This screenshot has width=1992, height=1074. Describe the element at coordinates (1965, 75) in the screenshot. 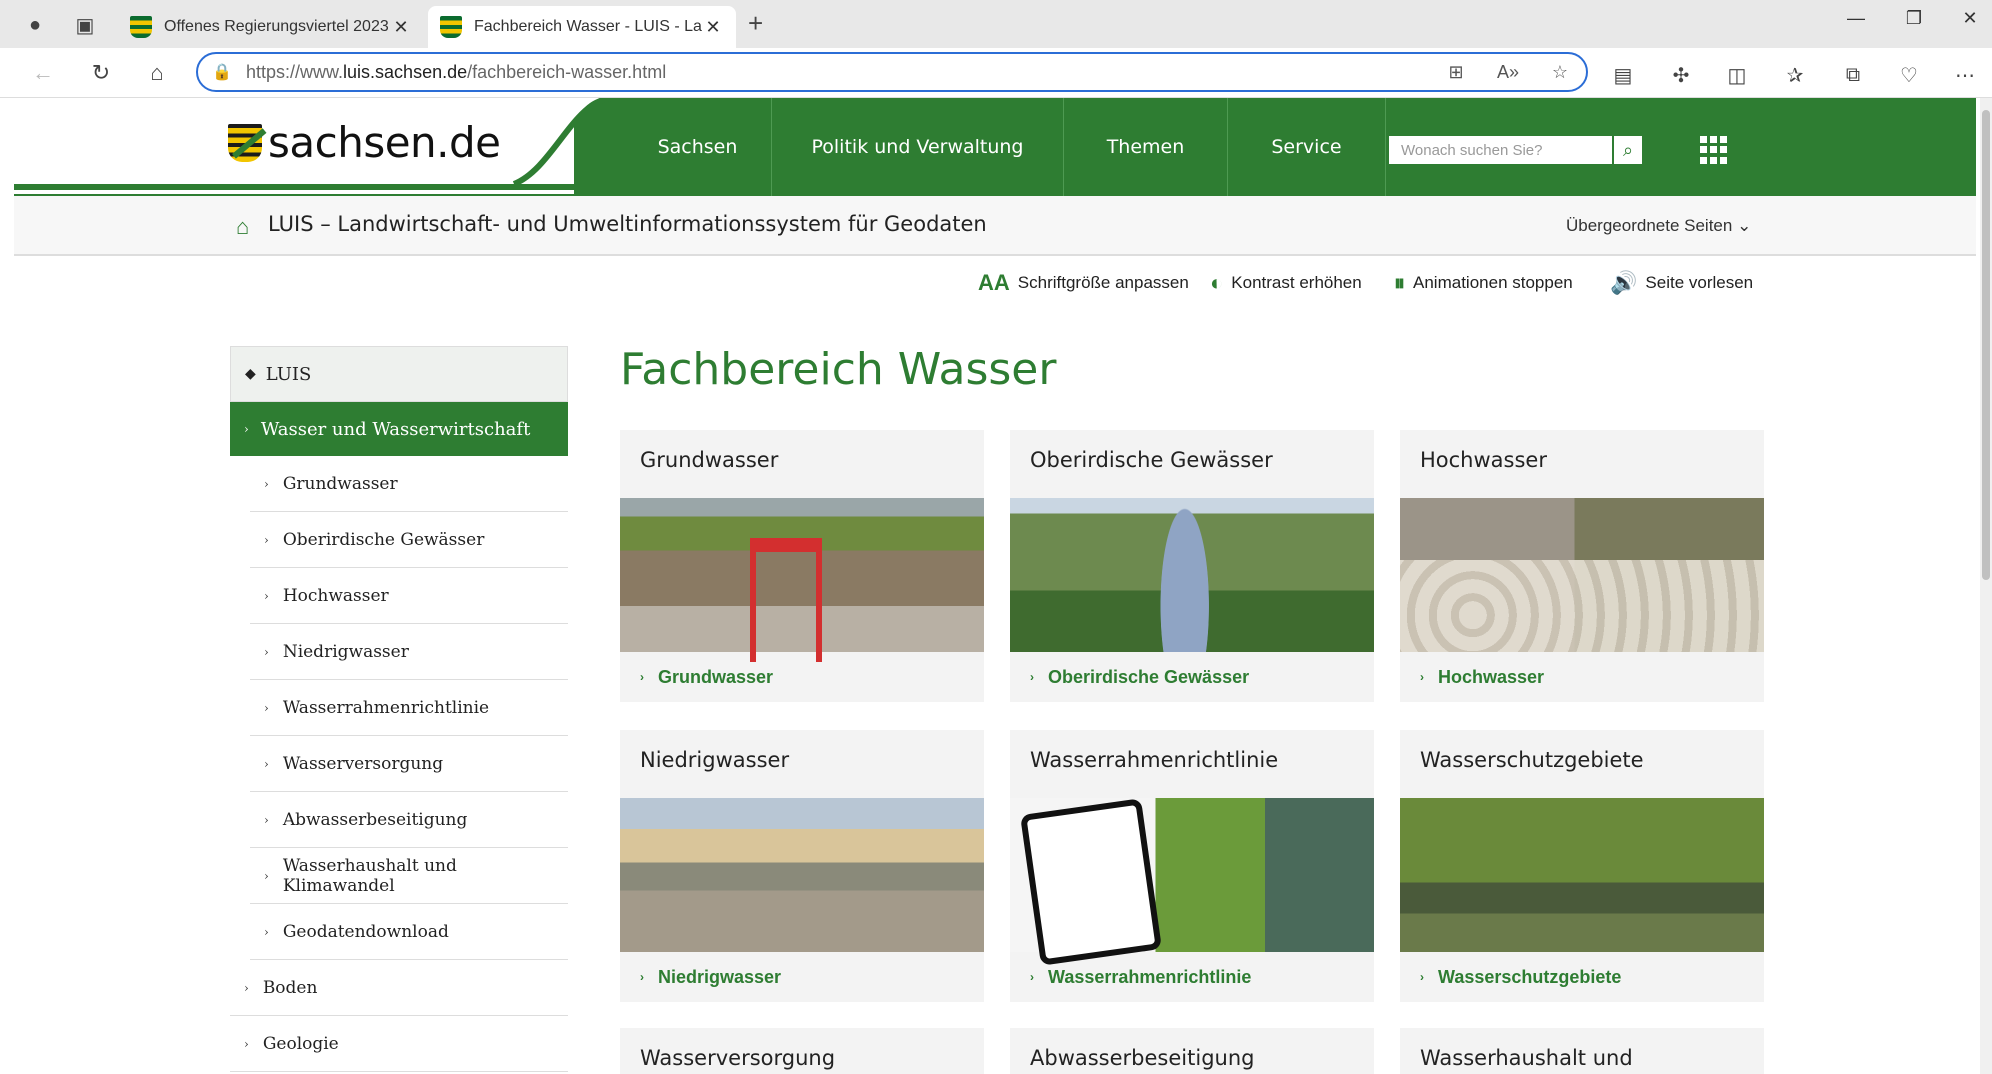

I see `more-menu-icon: ⋯` at that location.